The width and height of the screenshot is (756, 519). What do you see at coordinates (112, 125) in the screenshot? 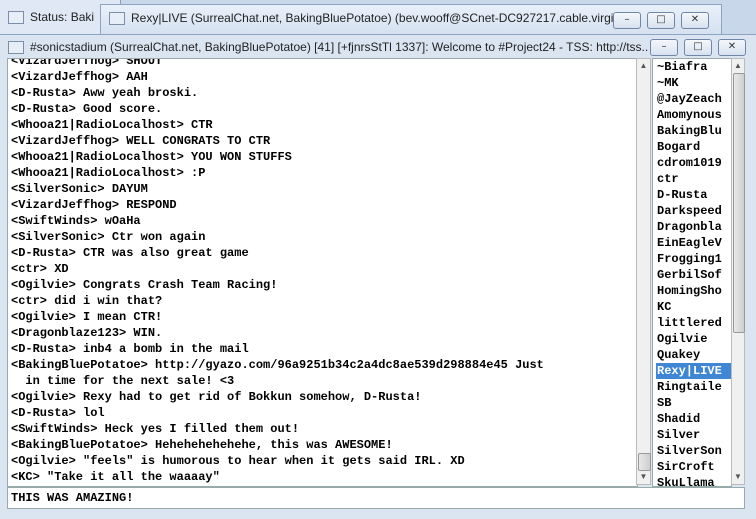
I see `chat-line: <Whooa21|RadioLocalhost> CTR` at bounding box center [112, 125].